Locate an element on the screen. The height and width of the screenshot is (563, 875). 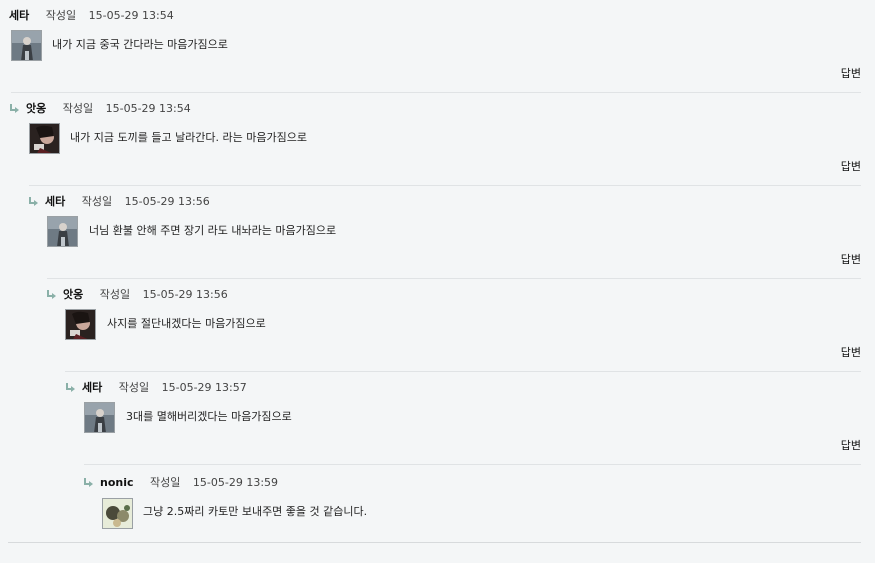
comment-text: 내가 지금 중국 간다라는 마음가짐으로 is located at coordinates (140, 44).